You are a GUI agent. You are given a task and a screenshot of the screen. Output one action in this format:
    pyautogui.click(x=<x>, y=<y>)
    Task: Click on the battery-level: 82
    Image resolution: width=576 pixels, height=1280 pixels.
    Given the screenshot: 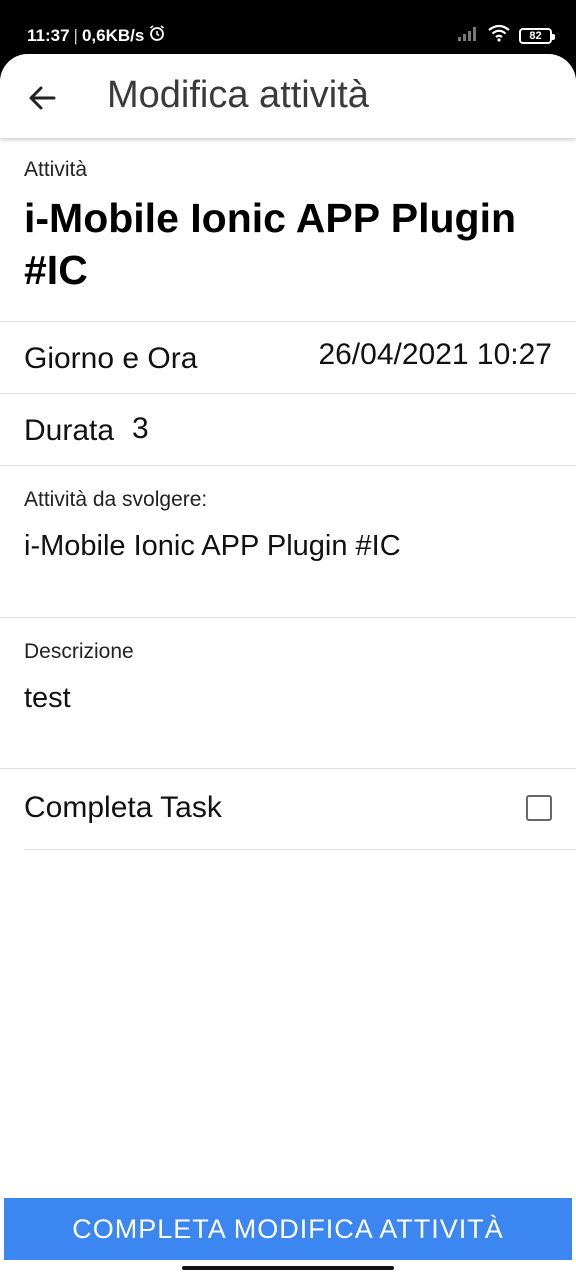 What is the action you would take?
    pyautogui.click(x=535, y=35)
    